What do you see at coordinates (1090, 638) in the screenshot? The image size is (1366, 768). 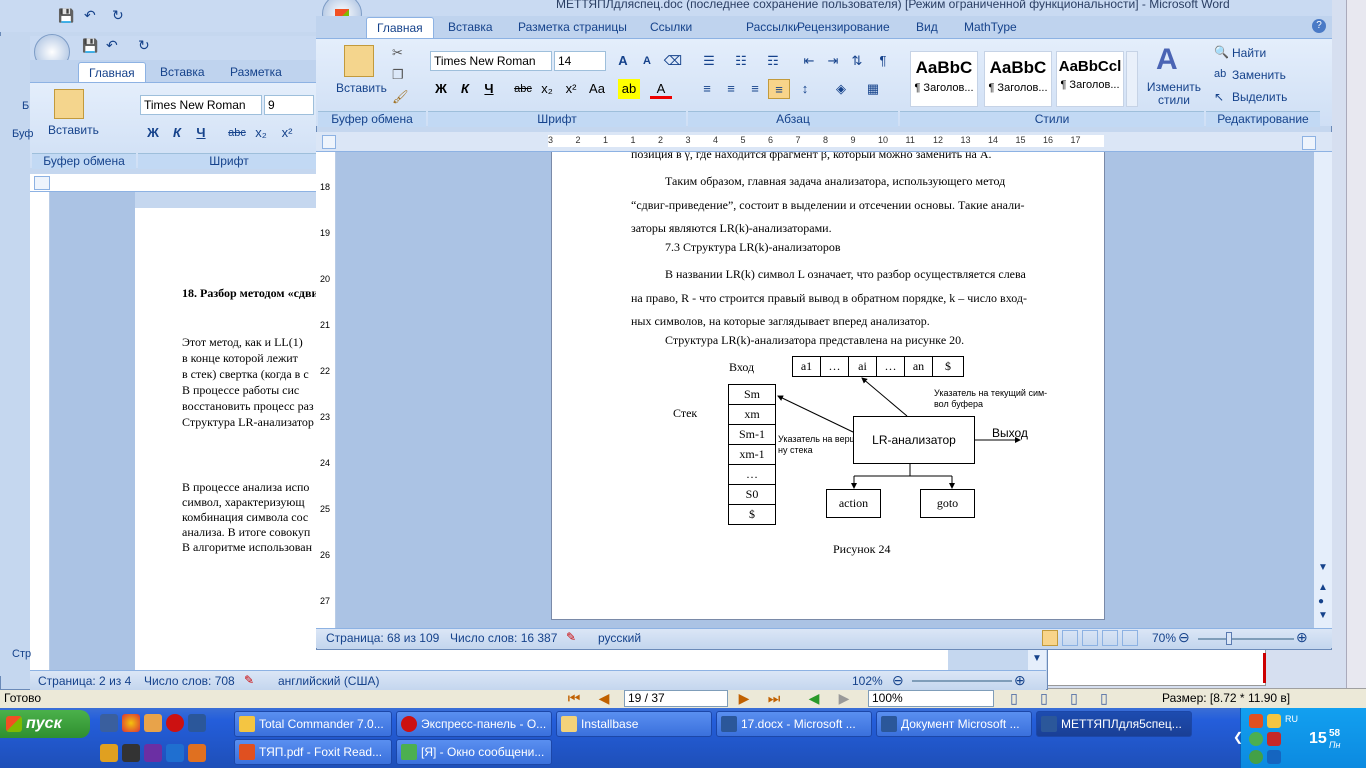 I see `web-layout-icon` at bounding box center [1090, 638].